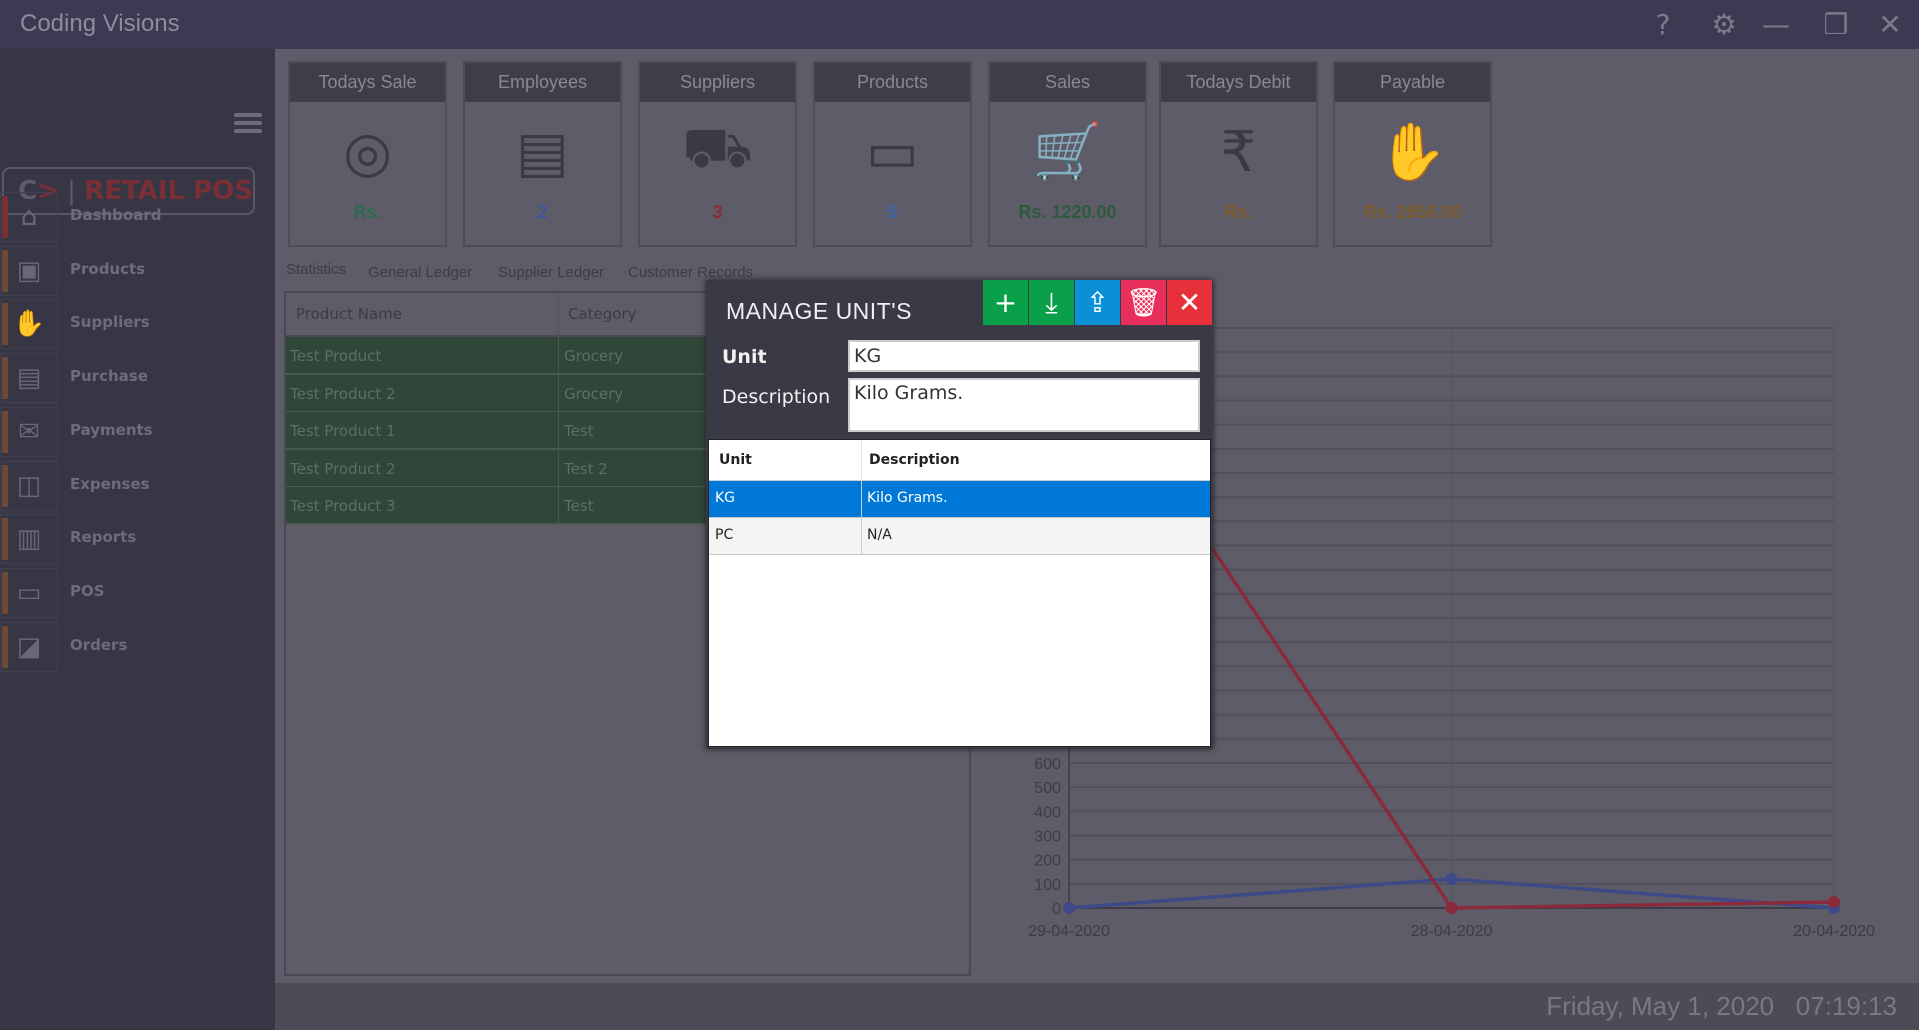  What do you see at coordinates (109, 376) in the screenshot?
I see `sidebar-item-label: Purchase` at bounding box center [109, 376].